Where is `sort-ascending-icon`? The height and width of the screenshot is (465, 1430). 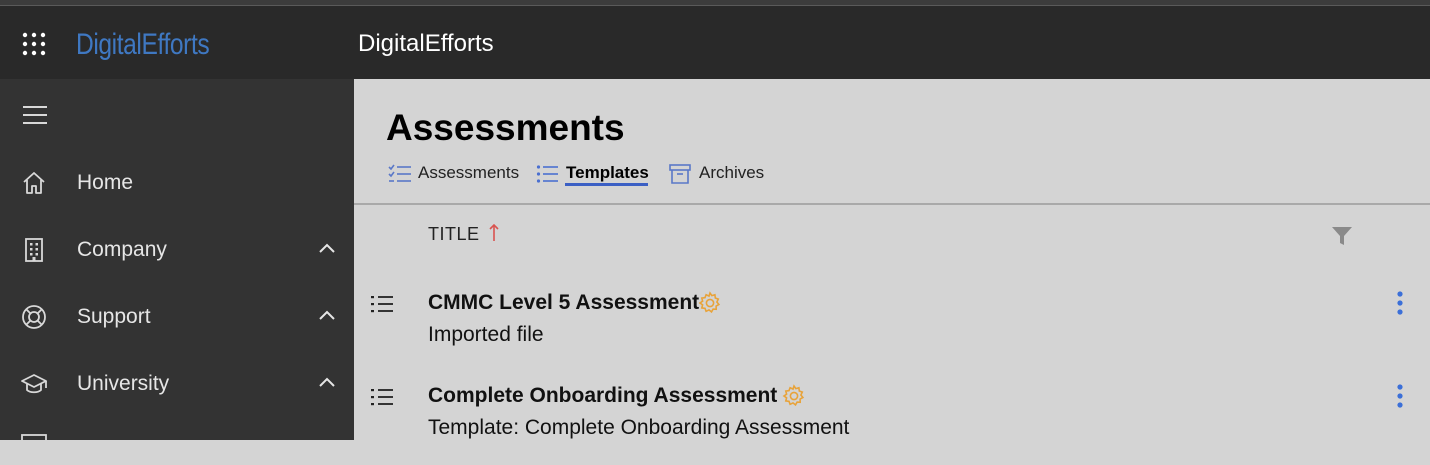
sort-ascending-icon is located at coordinates (494, 233).